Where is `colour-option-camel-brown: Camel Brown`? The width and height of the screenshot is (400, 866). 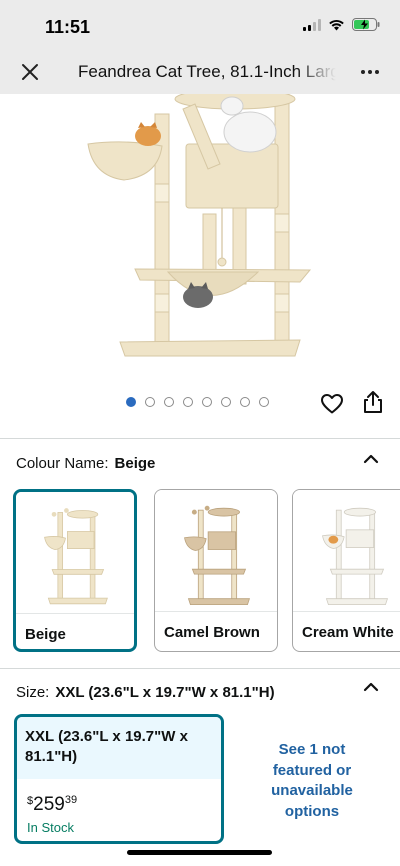
colour-option-camel-brown: Camel Brown is located at coordinates (216, 570).